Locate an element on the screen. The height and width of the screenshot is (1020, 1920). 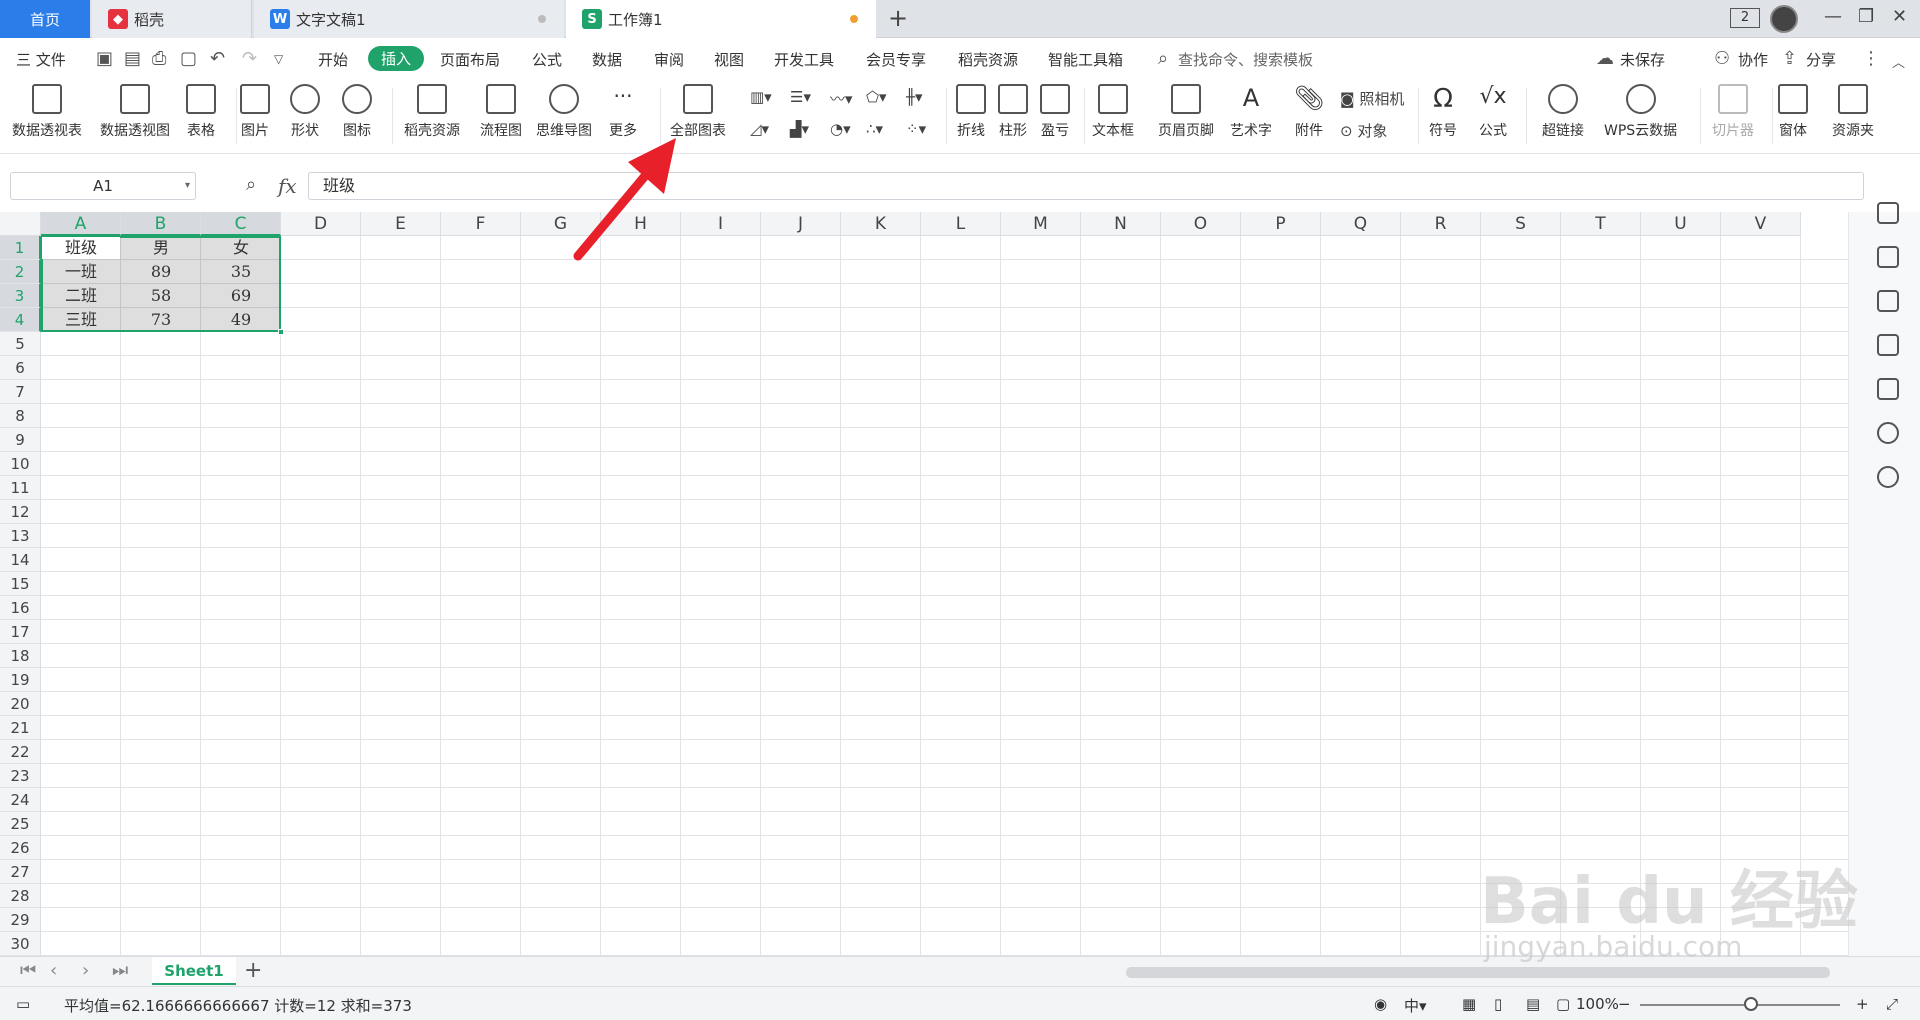
formula-input: 班级 is located at coordinates (1086, 186).